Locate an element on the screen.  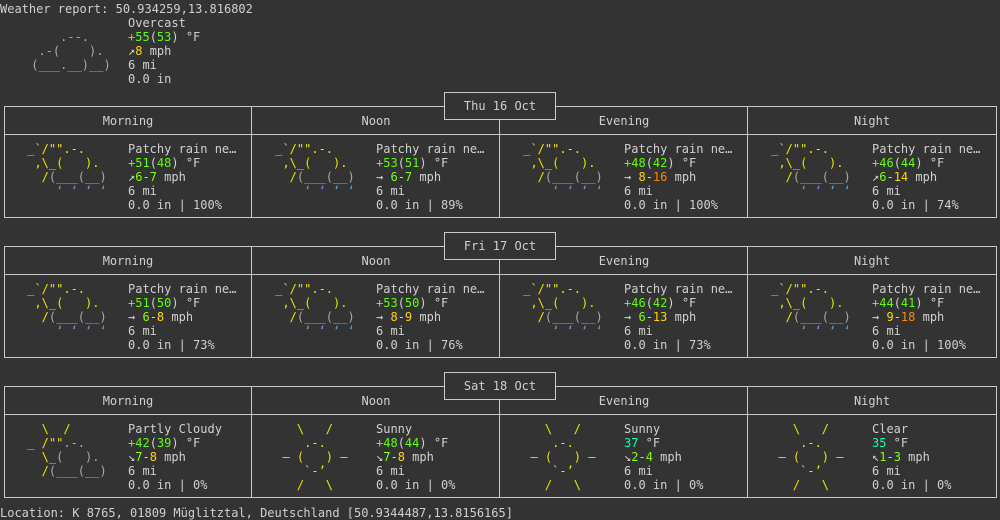
slot-temperature: +46(44) °F is located at coordinates (908, 163).